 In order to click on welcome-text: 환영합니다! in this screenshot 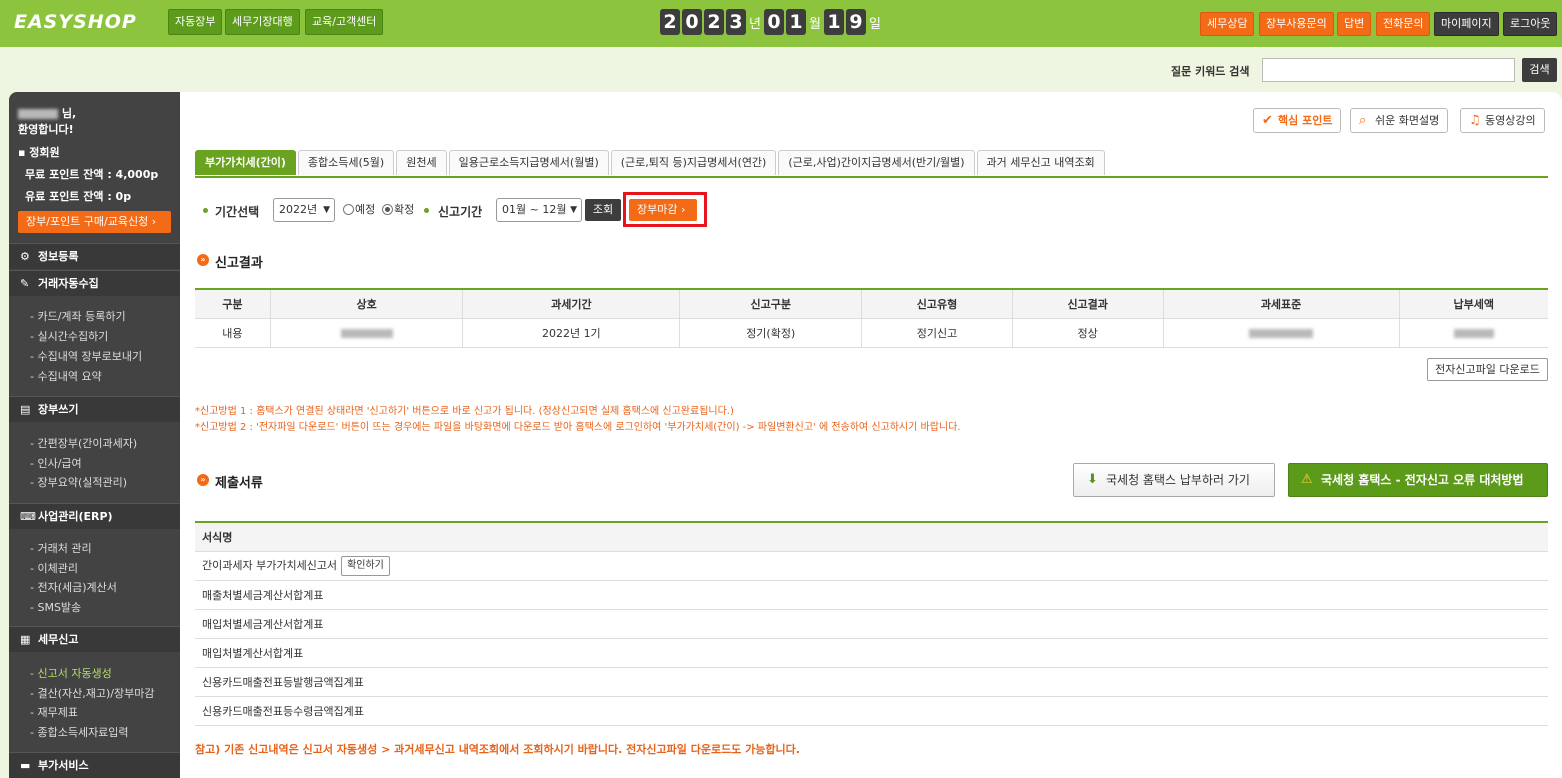, I will do `click(46, 129)`.